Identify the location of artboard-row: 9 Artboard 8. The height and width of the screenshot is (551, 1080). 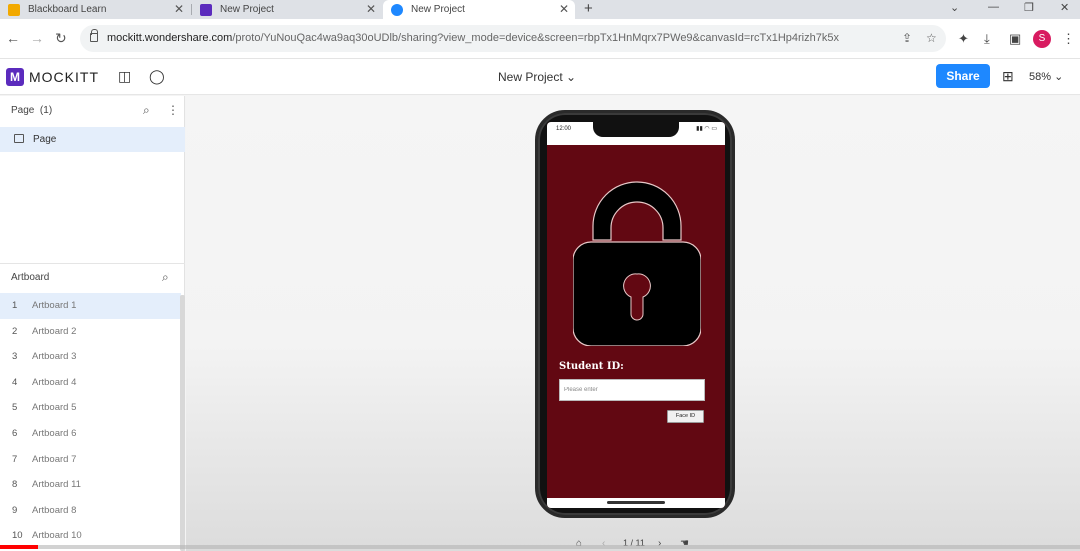
(90, 511).